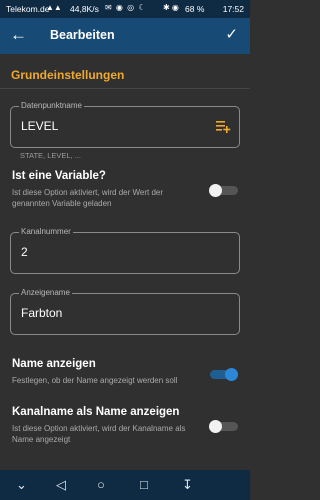 The height and width of the screenshot is (500, 320). Describe the element at coordinates (233, 9) in the screenshot. I see `clock: 17:52` at that location.